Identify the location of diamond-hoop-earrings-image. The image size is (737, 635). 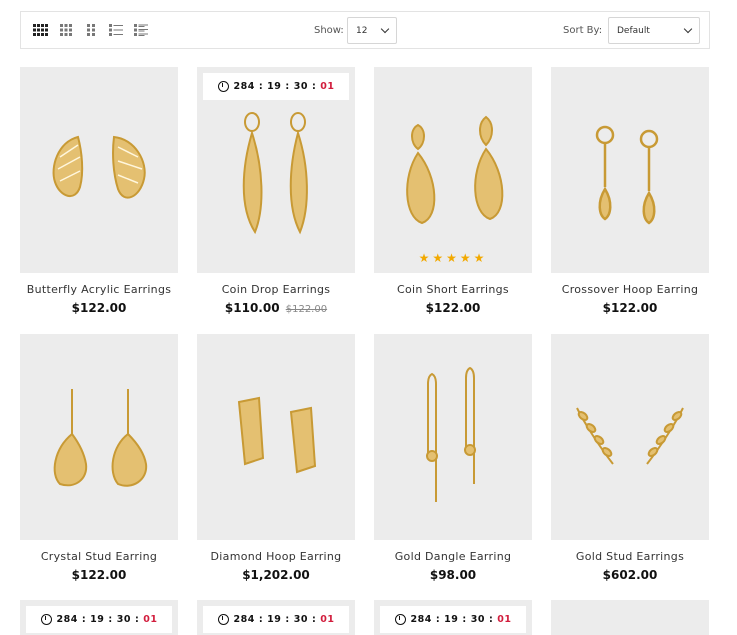
(277, 435).